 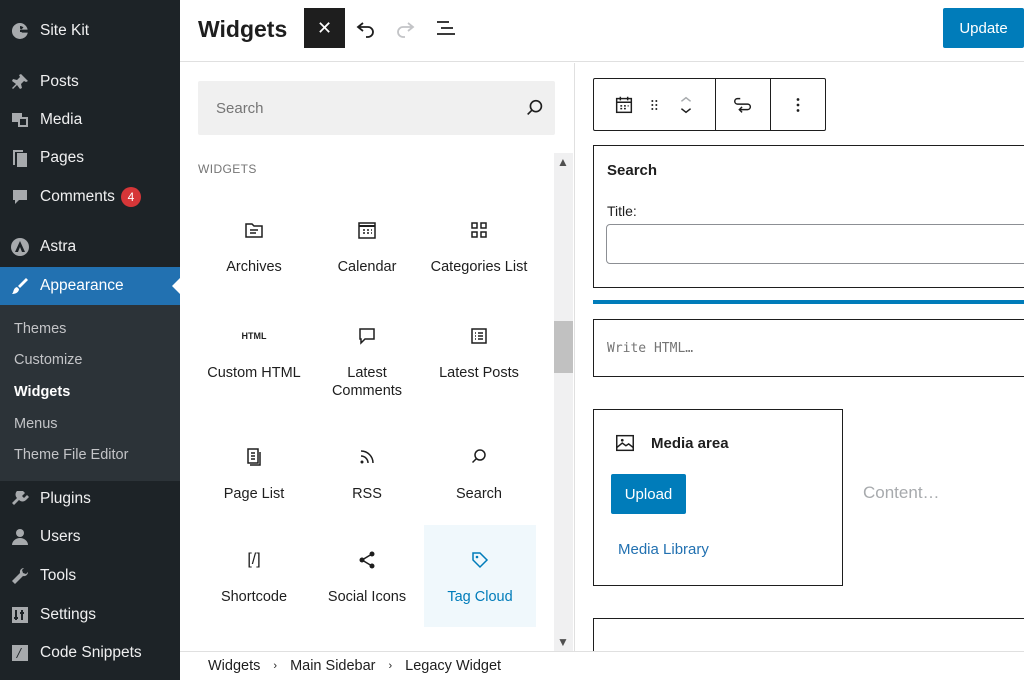 What do you see at coordinates (254, 457) in the screenshot?
I see `page-list-icon` at bounding box center [254, 457].